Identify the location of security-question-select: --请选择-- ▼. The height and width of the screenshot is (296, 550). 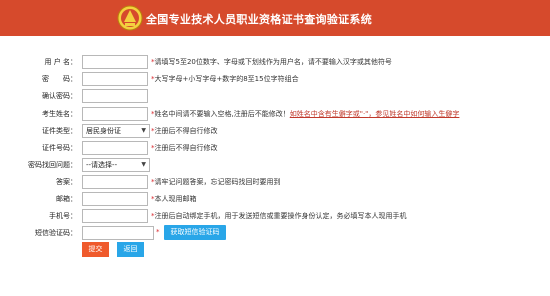
(116, 165).